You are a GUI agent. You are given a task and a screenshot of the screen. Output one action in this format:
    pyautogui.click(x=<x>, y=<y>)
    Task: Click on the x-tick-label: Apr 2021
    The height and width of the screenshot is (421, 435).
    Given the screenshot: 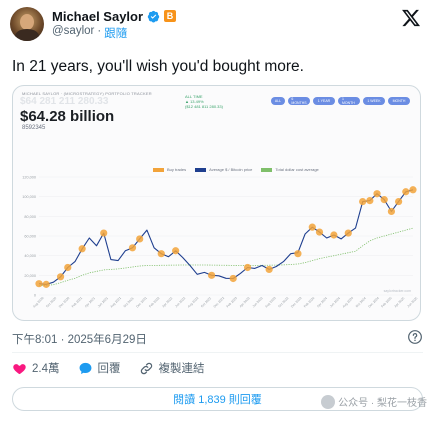 What is the action you would take?
    pyautogui.click(x=90, y=302)
    